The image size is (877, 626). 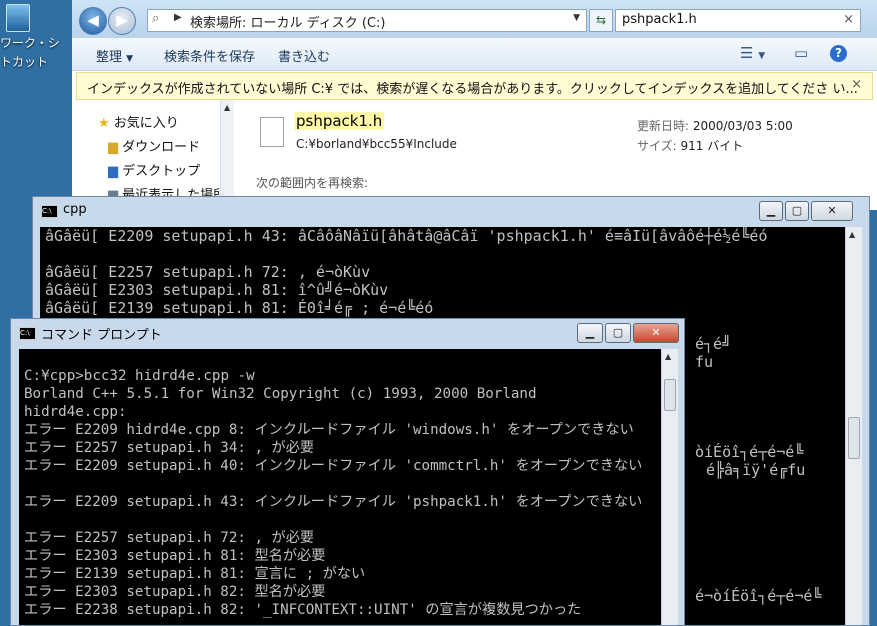 I want to click on console-line: âGâëü[ E2257 setupapi.h 72: , é¬òKùv, so click(x=208, y=272).